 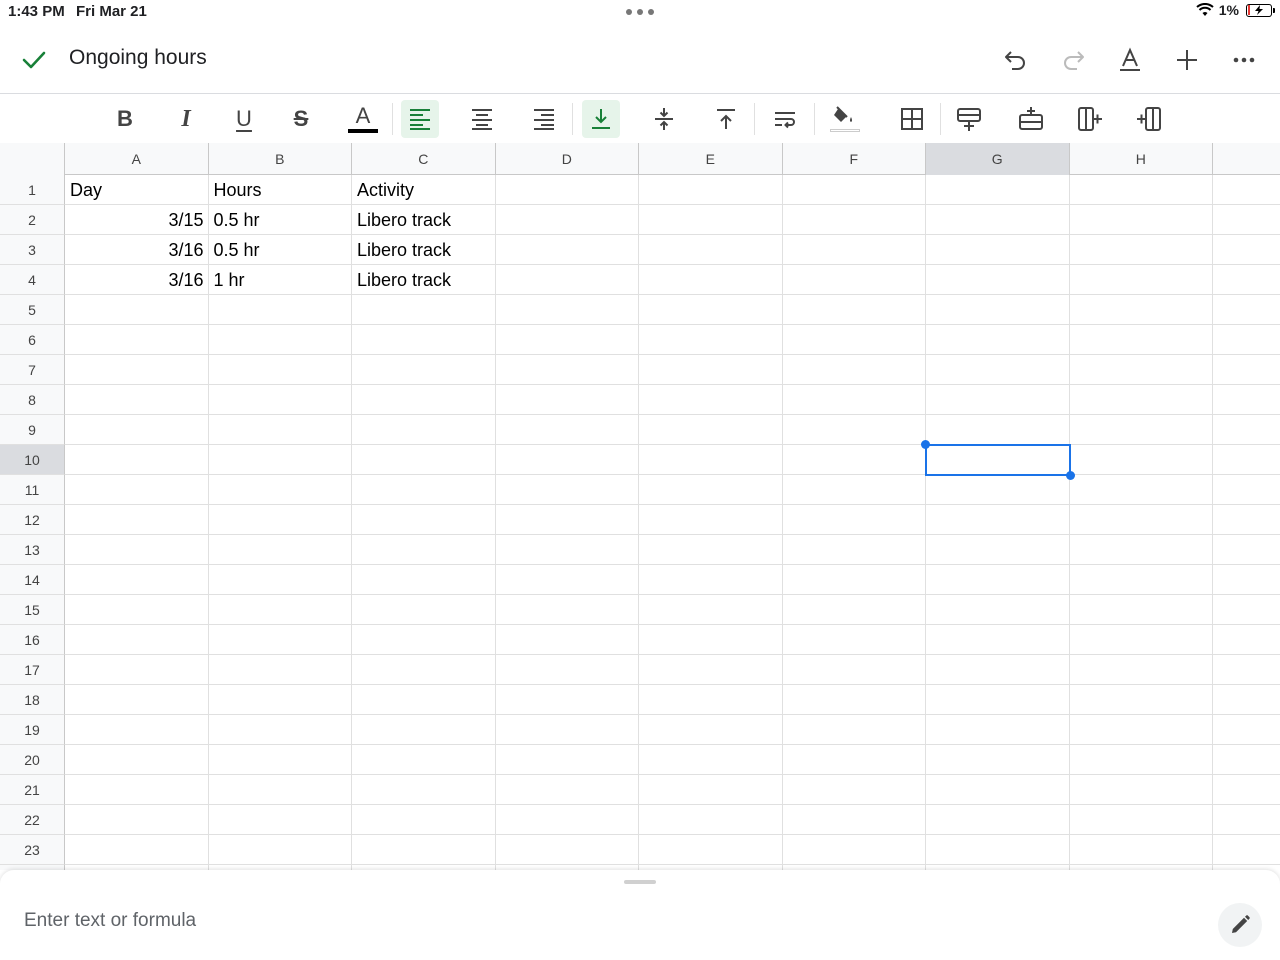 What do you see at coordinates (640, 12) in the screenshot?
I see `multitasking-dots-icon` at bounding box center [640, 12].